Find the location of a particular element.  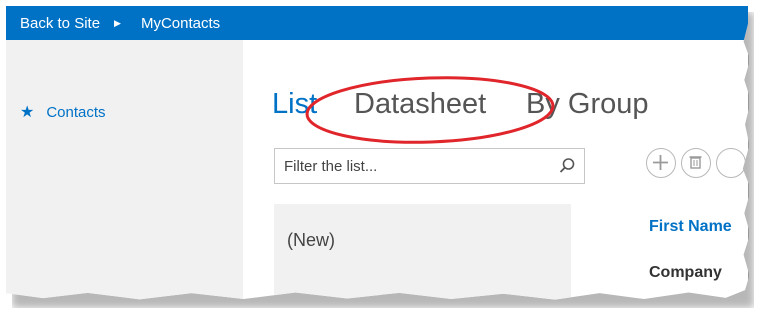

new-item-label: (New) is located at coordinates (311, 240).